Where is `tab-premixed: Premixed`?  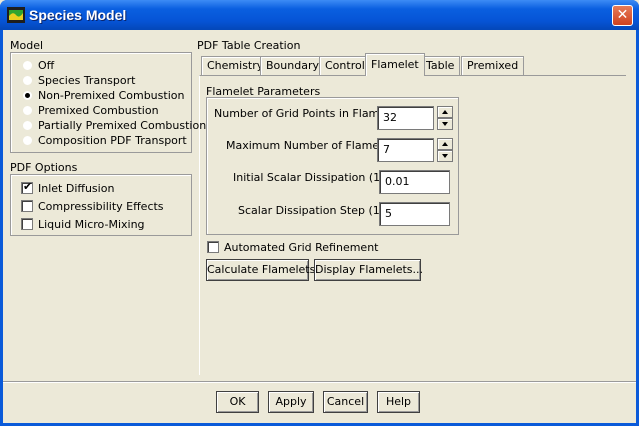
tab-premixed: Premixed is located at coordinates (493, 65).